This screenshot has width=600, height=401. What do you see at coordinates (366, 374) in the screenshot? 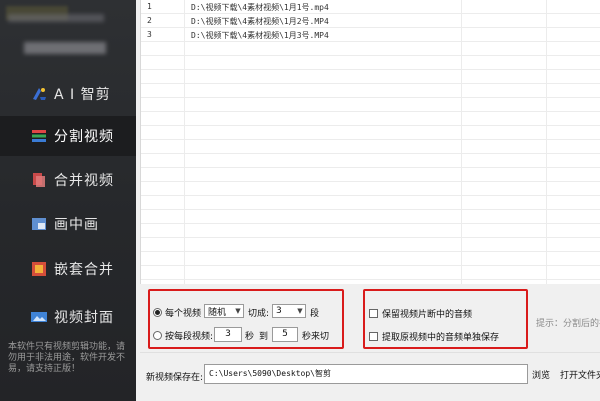
I see `save-path-input: C:\Users\5090\Desktop\智剪` at bounding box center [366, 374].